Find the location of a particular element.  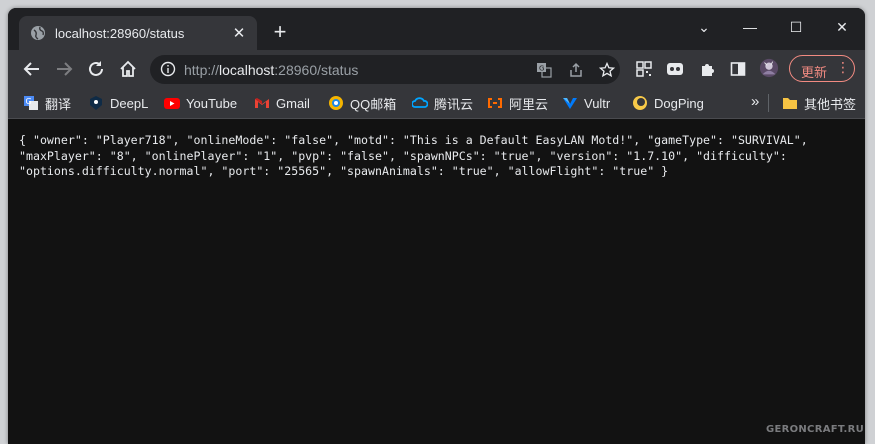

bookmark-label: DeepL is located at coordinates (129, 103).